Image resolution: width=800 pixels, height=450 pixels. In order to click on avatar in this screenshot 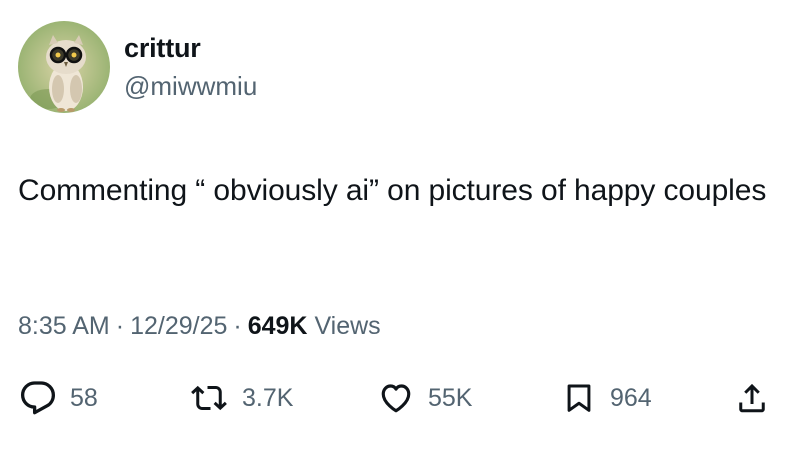, I will do `click(64, 67)`.